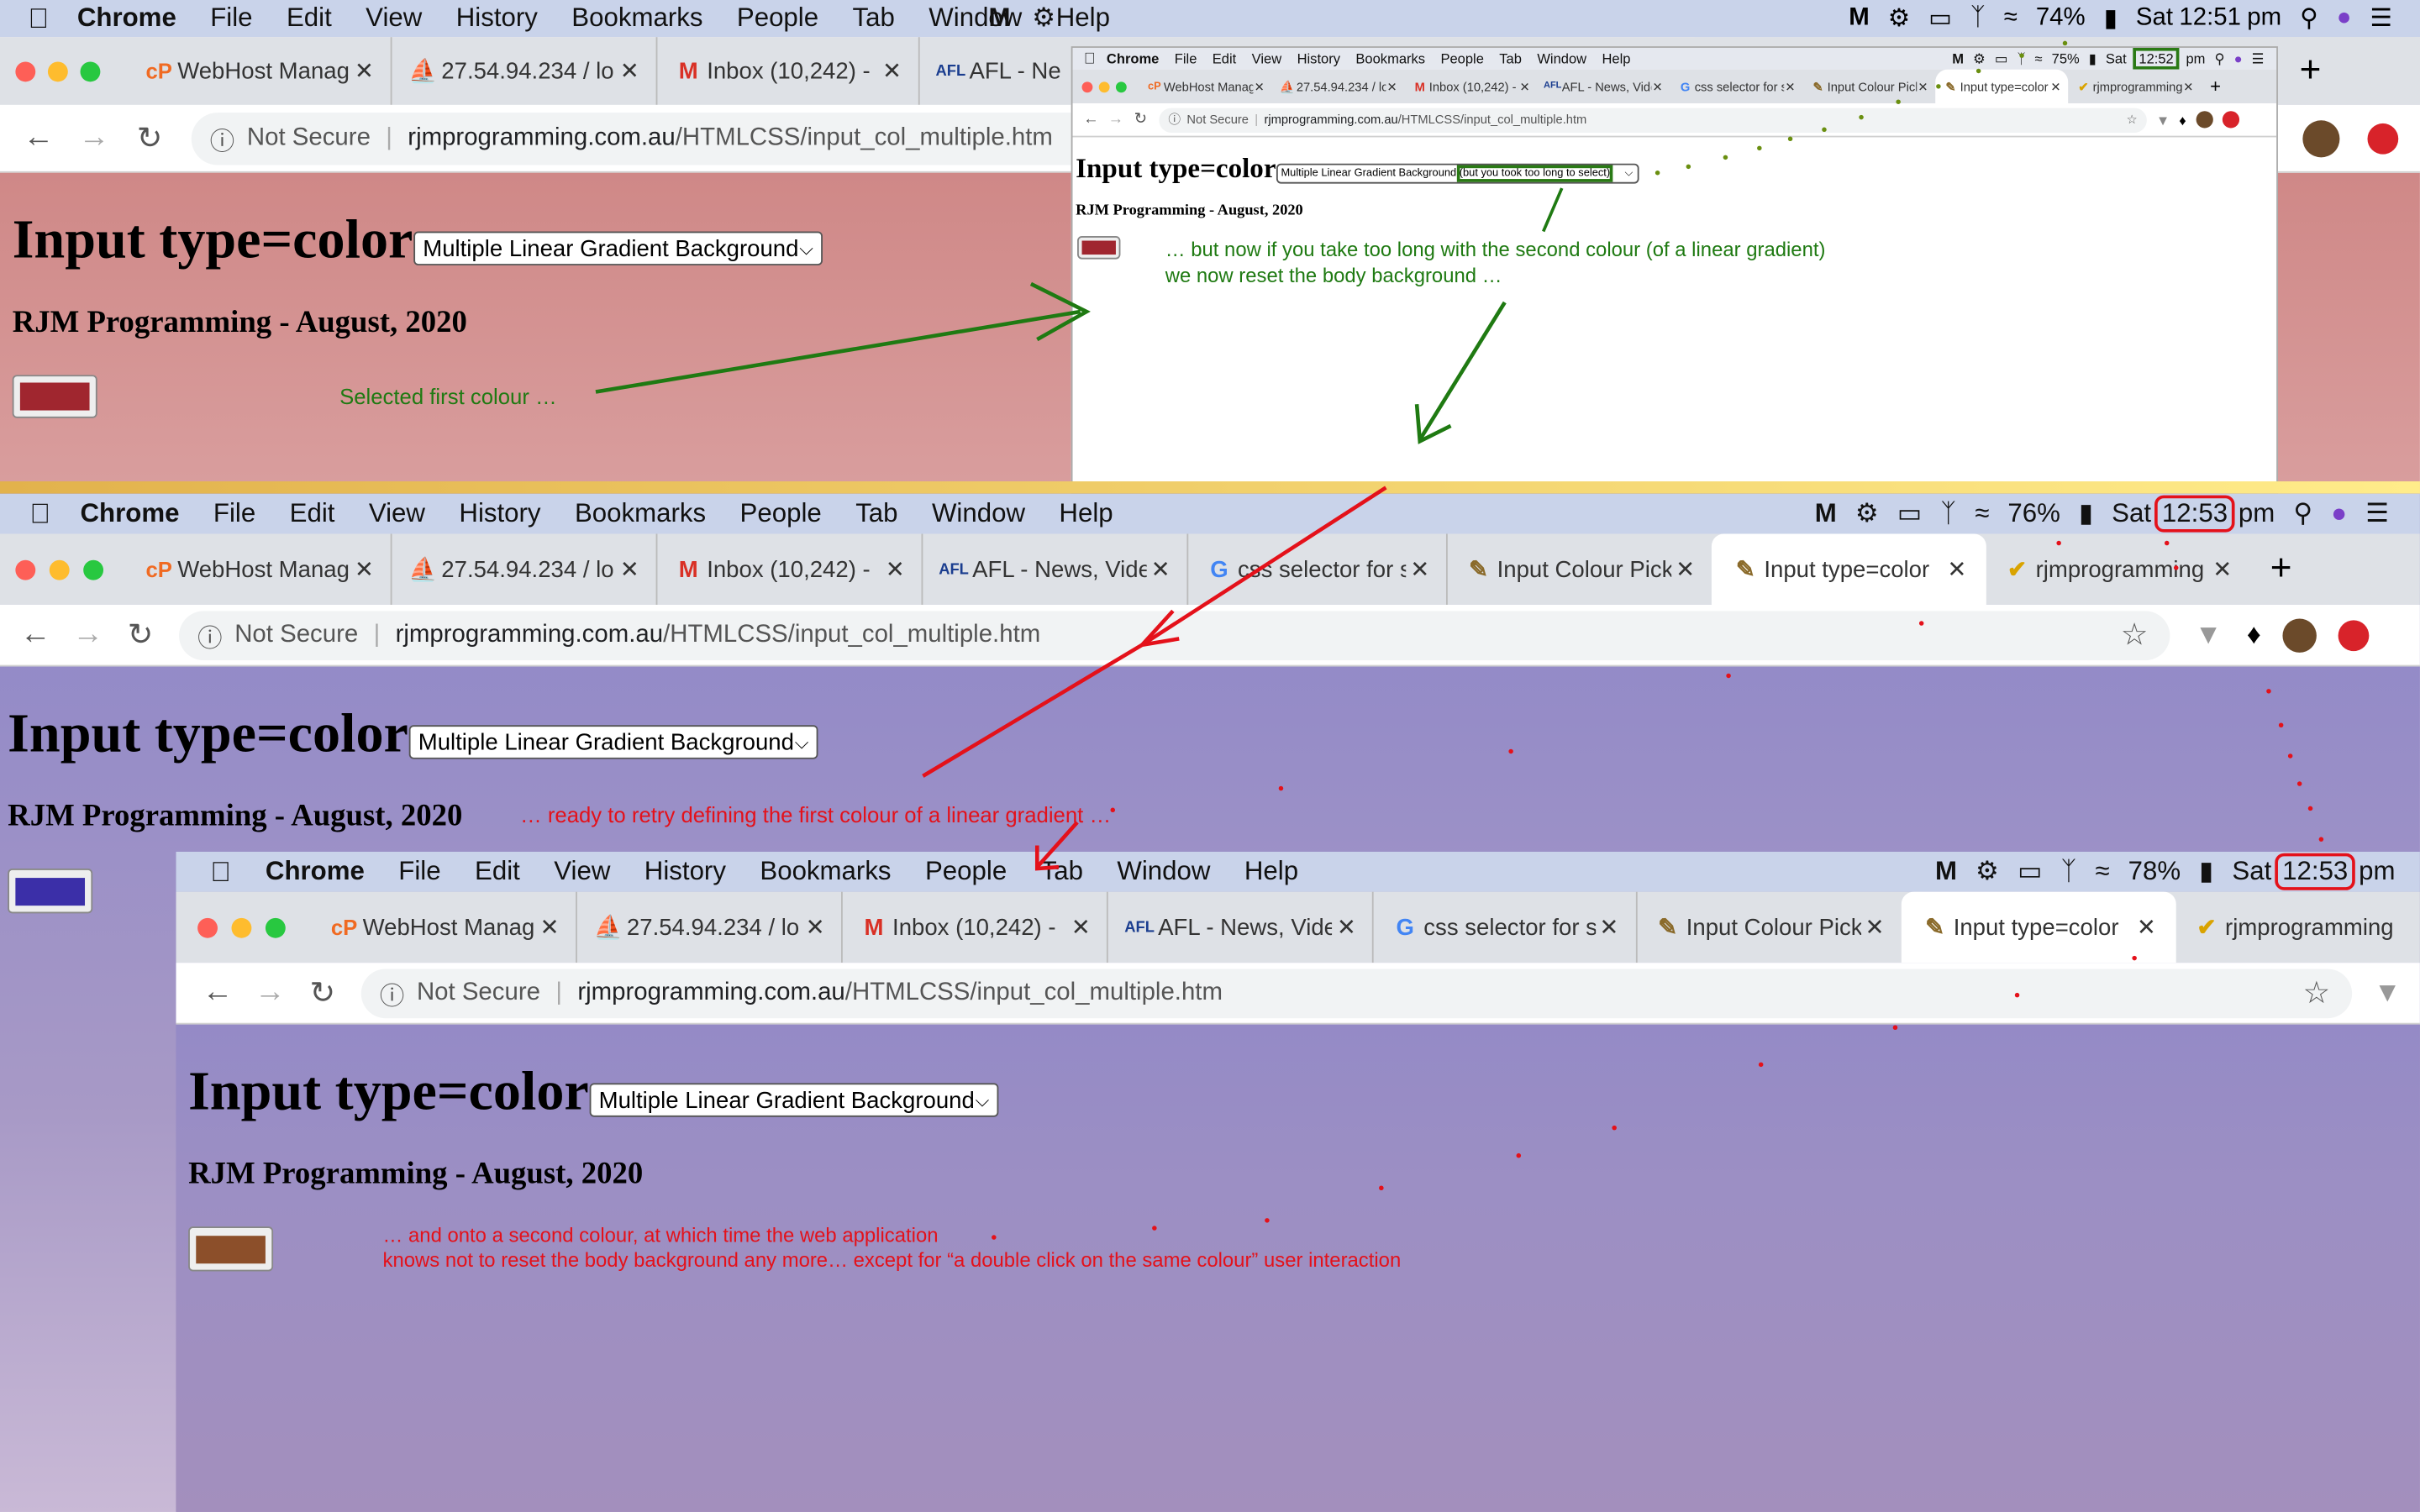 This screenshot has height=1512, width=2420. Describe the element at coordinates (2297, 927) in the screenshot. I see `tab-rjmprogramming: ✔ rjmprogramming` at that location.